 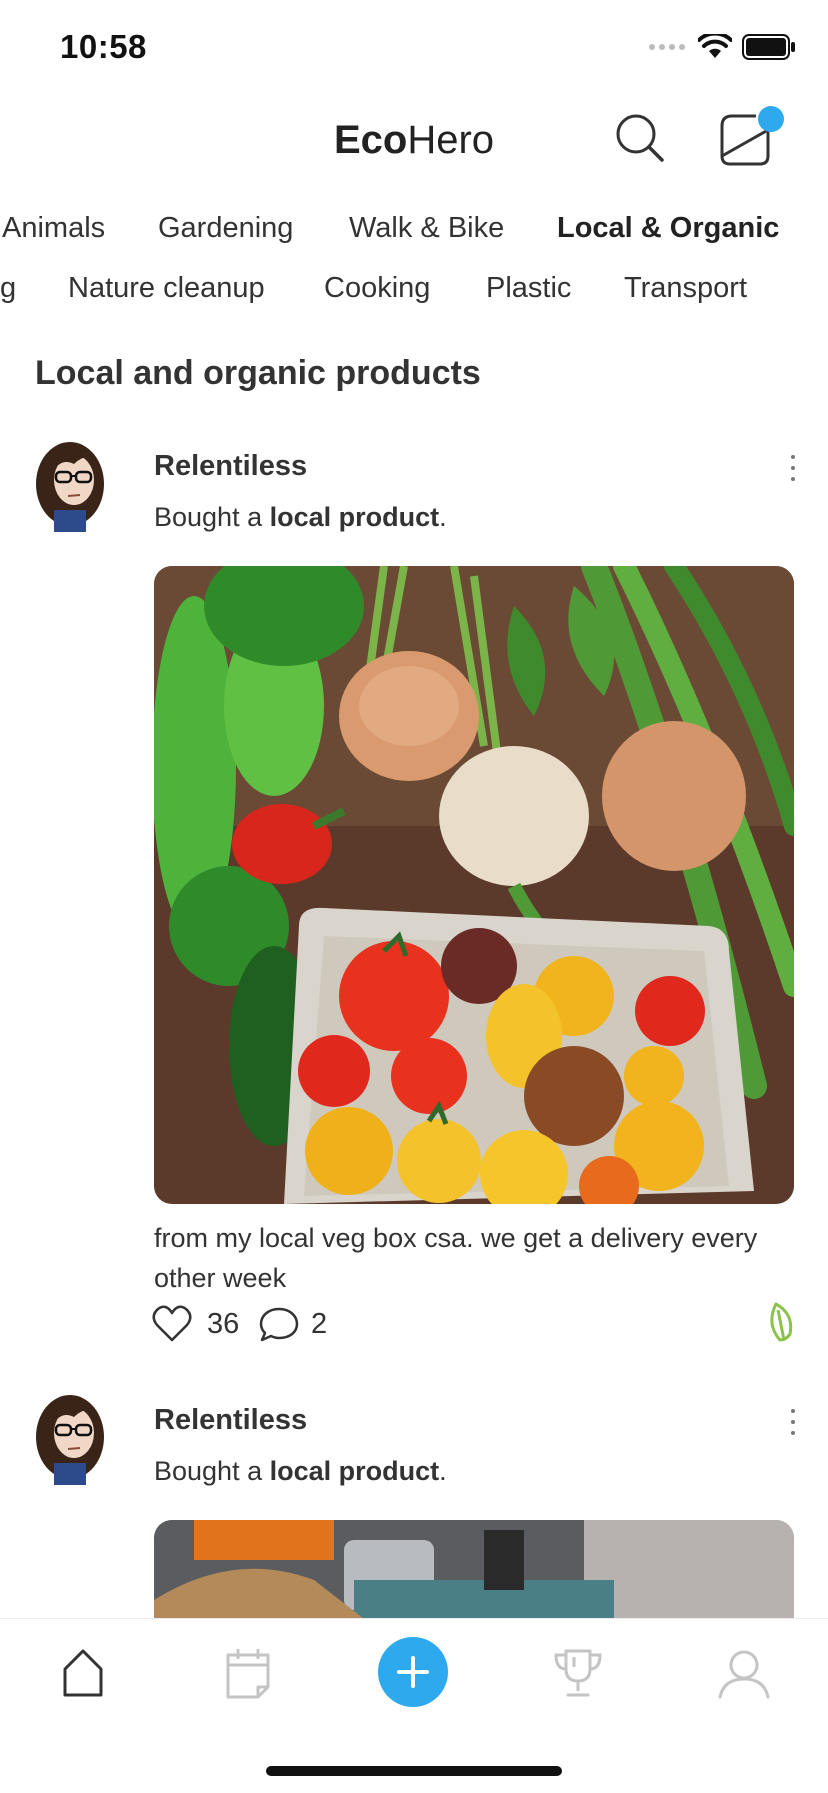 What do you see at coordinates (223, 1324) in the screenshot?
I see `like-count: 36` at bounding box center [223, 1324].